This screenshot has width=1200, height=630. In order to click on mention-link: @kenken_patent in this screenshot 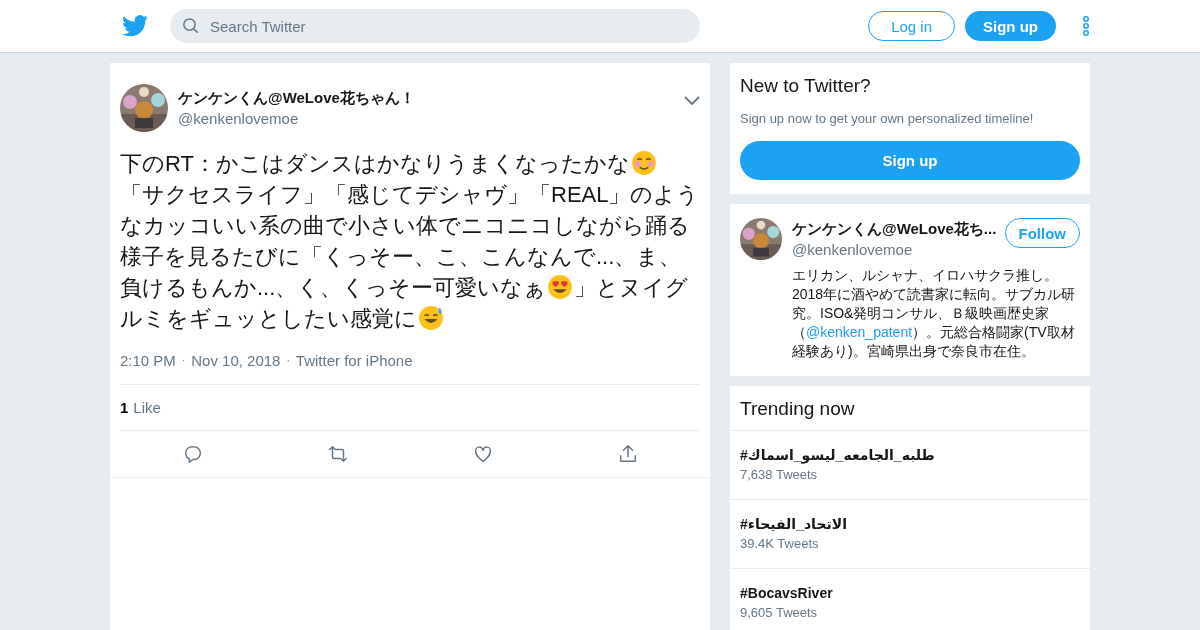, I will do `click(859, 332)`.